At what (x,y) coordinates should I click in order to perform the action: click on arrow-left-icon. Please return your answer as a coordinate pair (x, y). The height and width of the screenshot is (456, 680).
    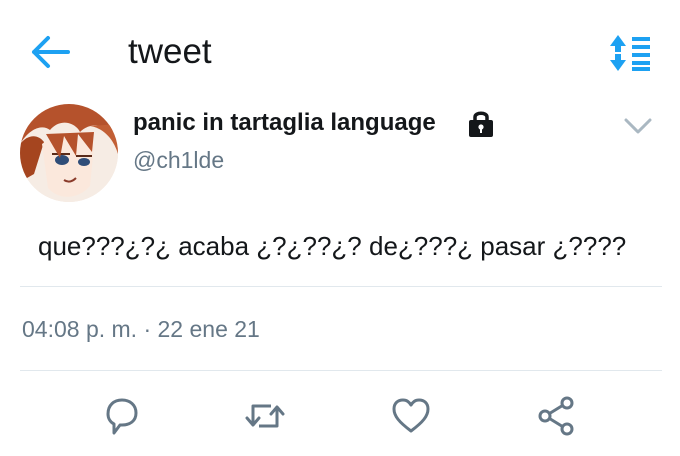
    Looking at the image, I should click on (51, 52).